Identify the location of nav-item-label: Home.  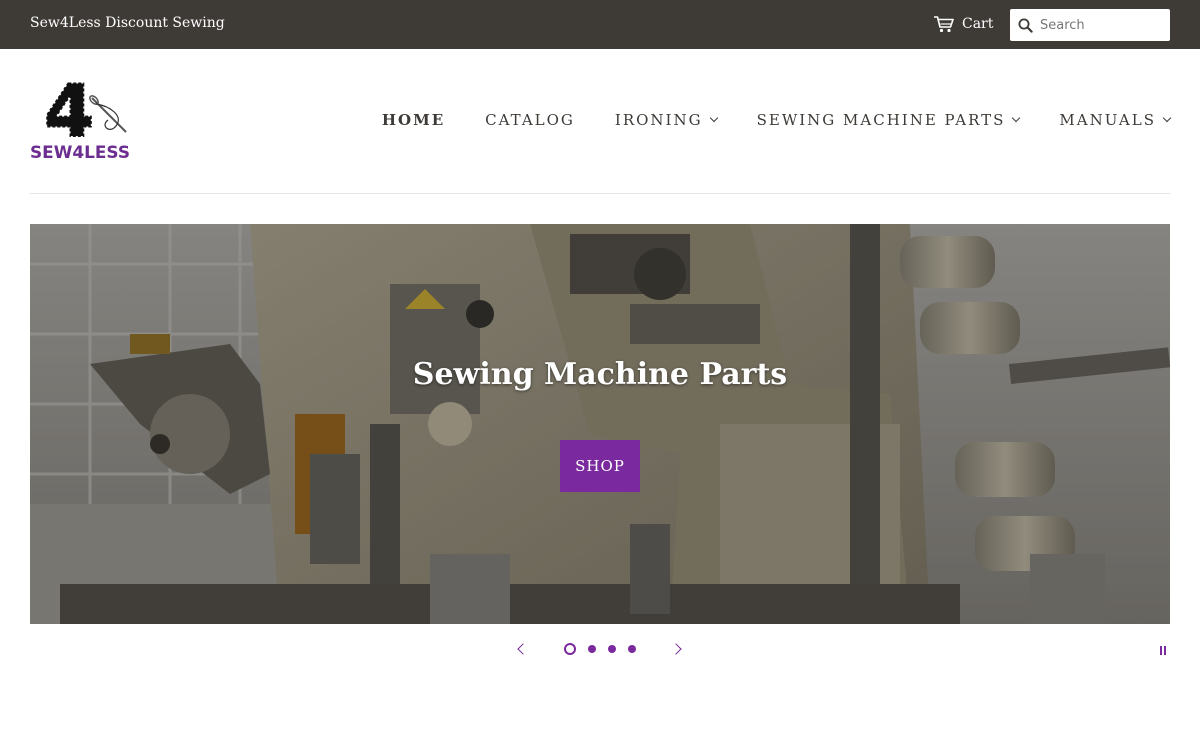
(413, 120).